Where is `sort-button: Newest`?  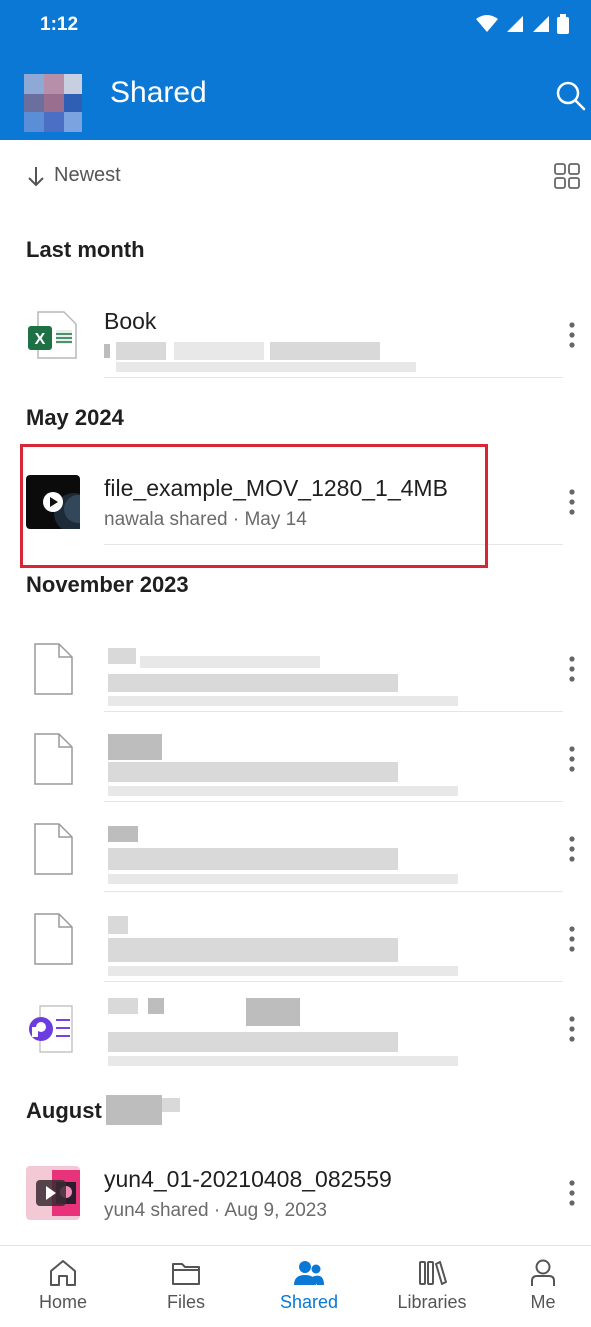
sort-button: Newest is located at coordinates (73, 175).